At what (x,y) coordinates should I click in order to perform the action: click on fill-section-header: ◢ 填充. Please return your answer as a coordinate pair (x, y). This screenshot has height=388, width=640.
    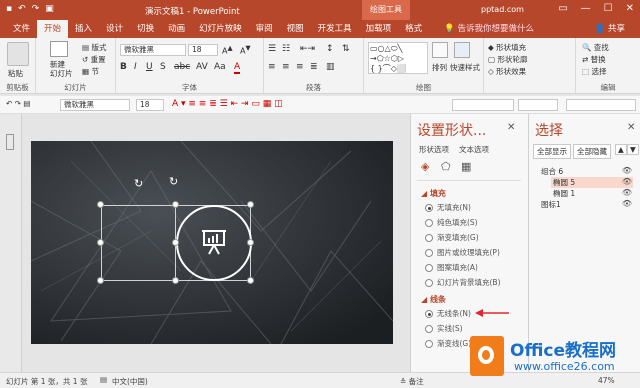
    Looking at the image, I should click on (433, 193).